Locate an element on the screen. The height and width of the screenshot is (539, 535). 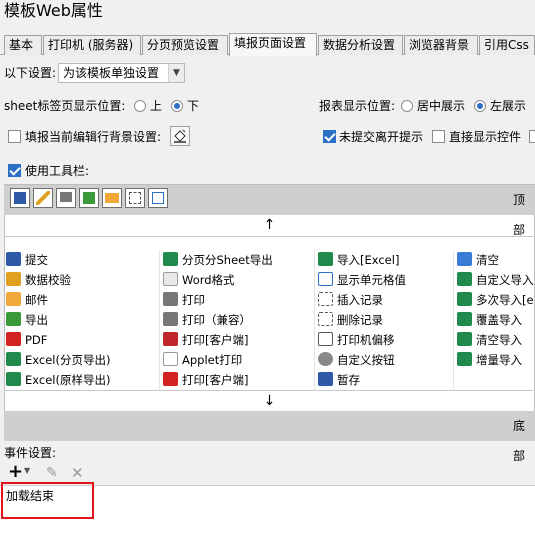
check-pencil-icon is located at coordinates (13, 279).